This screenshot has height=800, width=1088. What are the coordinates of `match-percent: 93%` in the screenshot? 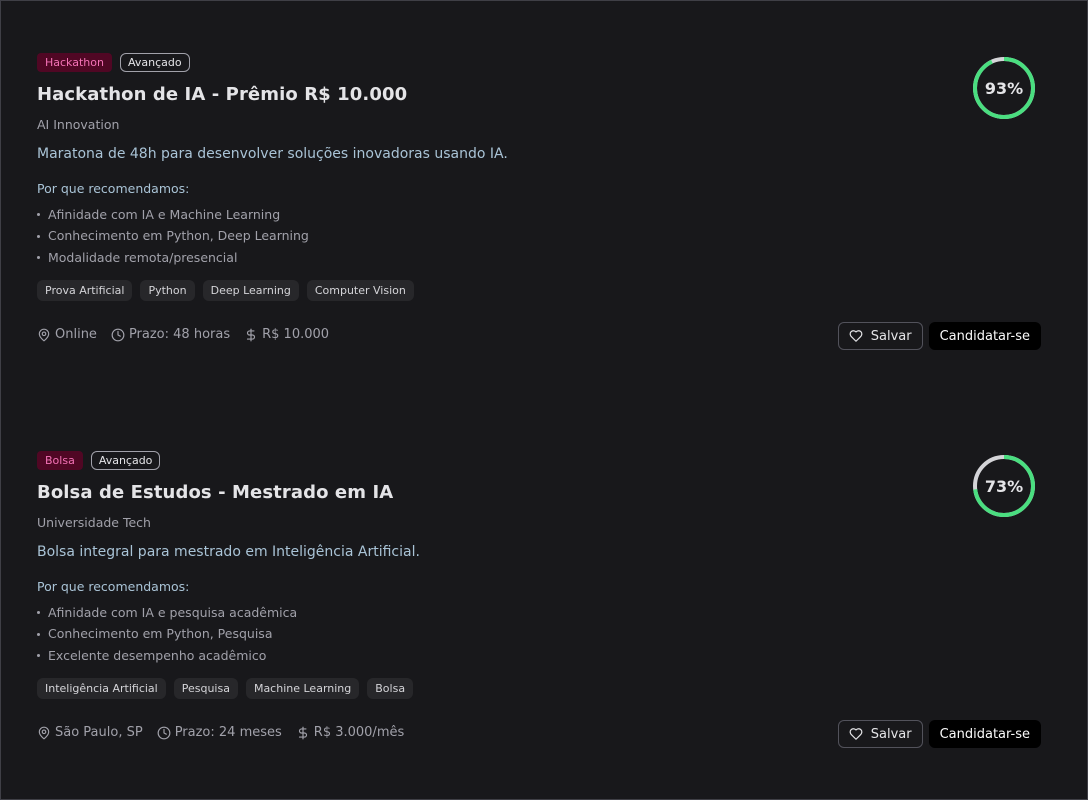 It's located at (1004, 88).